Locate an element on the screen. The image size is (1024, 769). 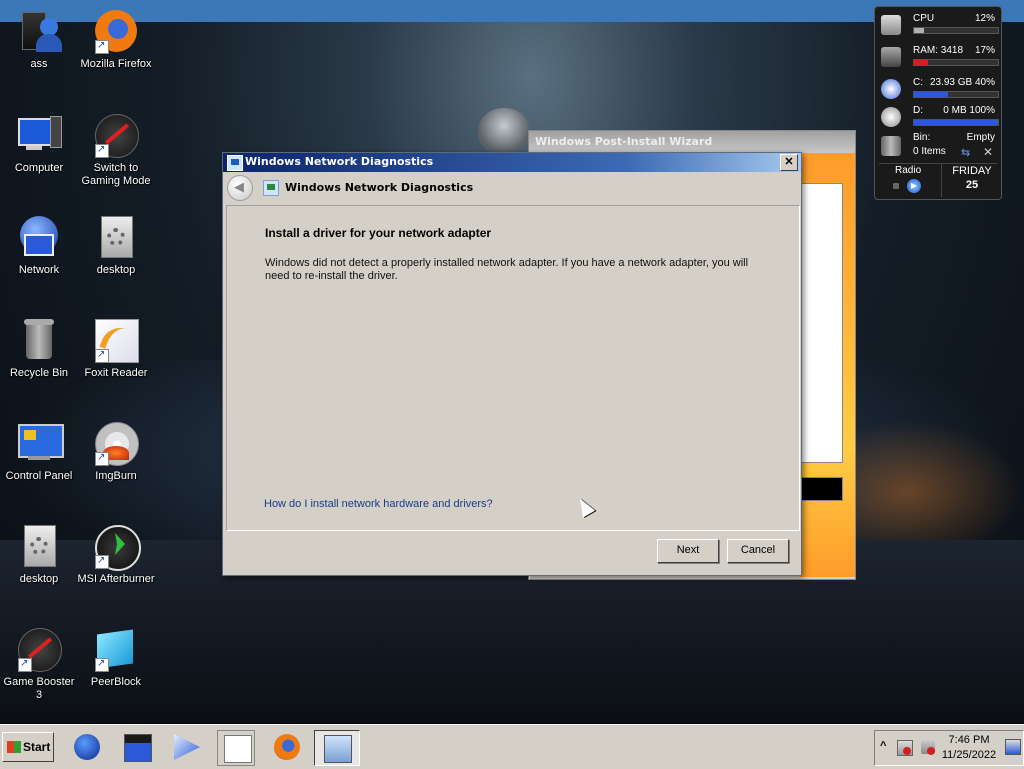
control-panel-icon is located at coordinates (40, 443).